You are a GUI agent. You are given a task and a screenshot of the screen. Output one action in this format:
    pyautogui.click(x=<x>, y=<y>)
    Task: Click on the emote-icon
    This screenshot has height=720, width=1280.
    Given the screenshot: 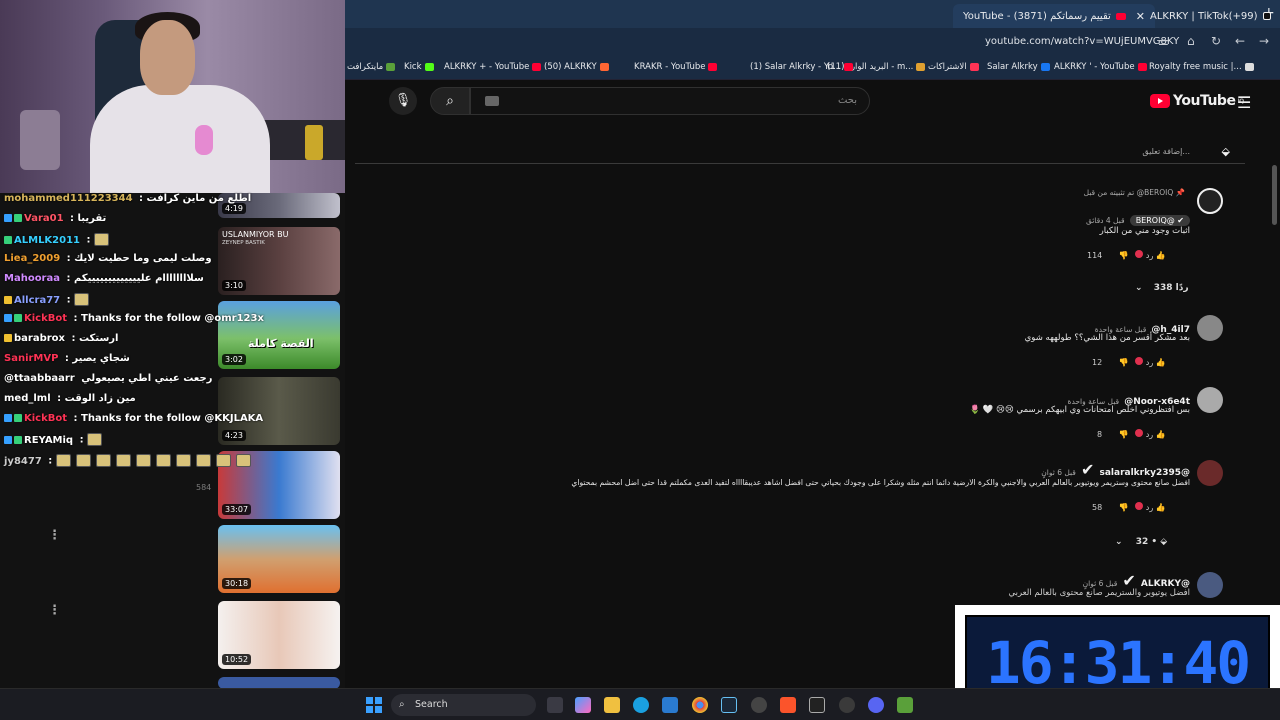 What is the action you would take?
    pyautogui.click(x=223, y=460)
    